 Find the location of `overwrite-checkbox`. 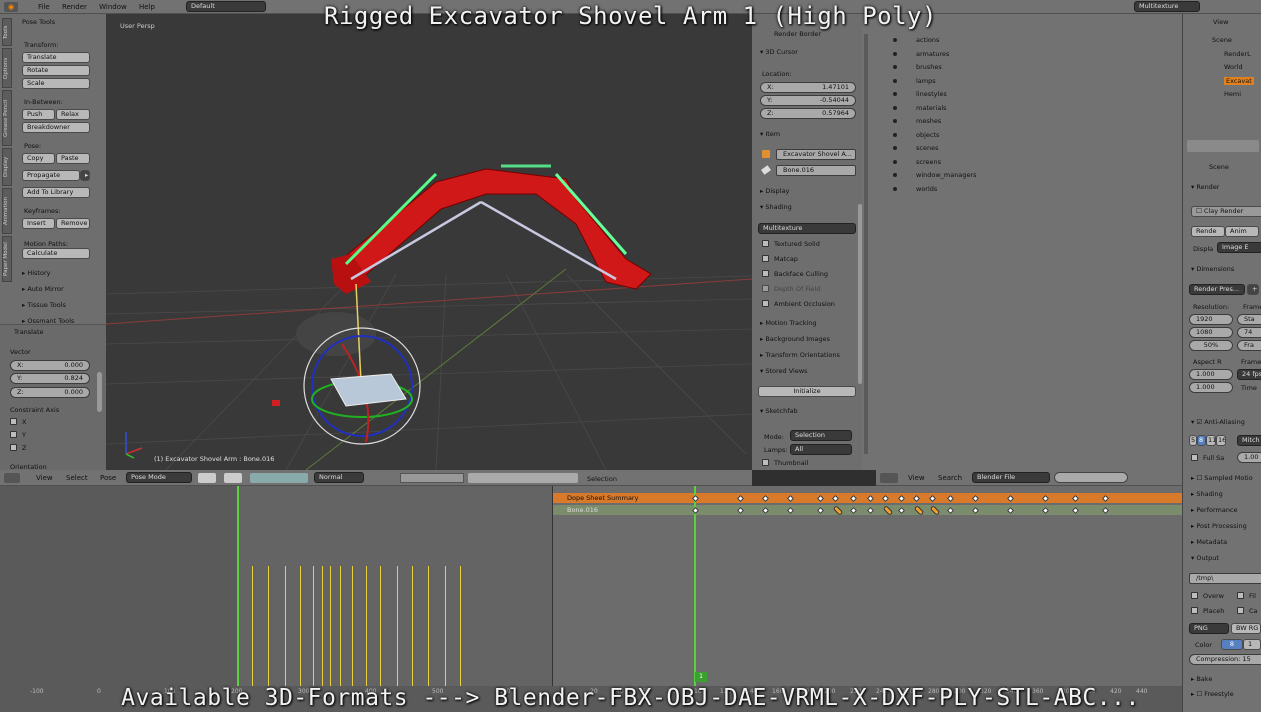

overwrite-checkbox is located at coordinates (1194, 595).